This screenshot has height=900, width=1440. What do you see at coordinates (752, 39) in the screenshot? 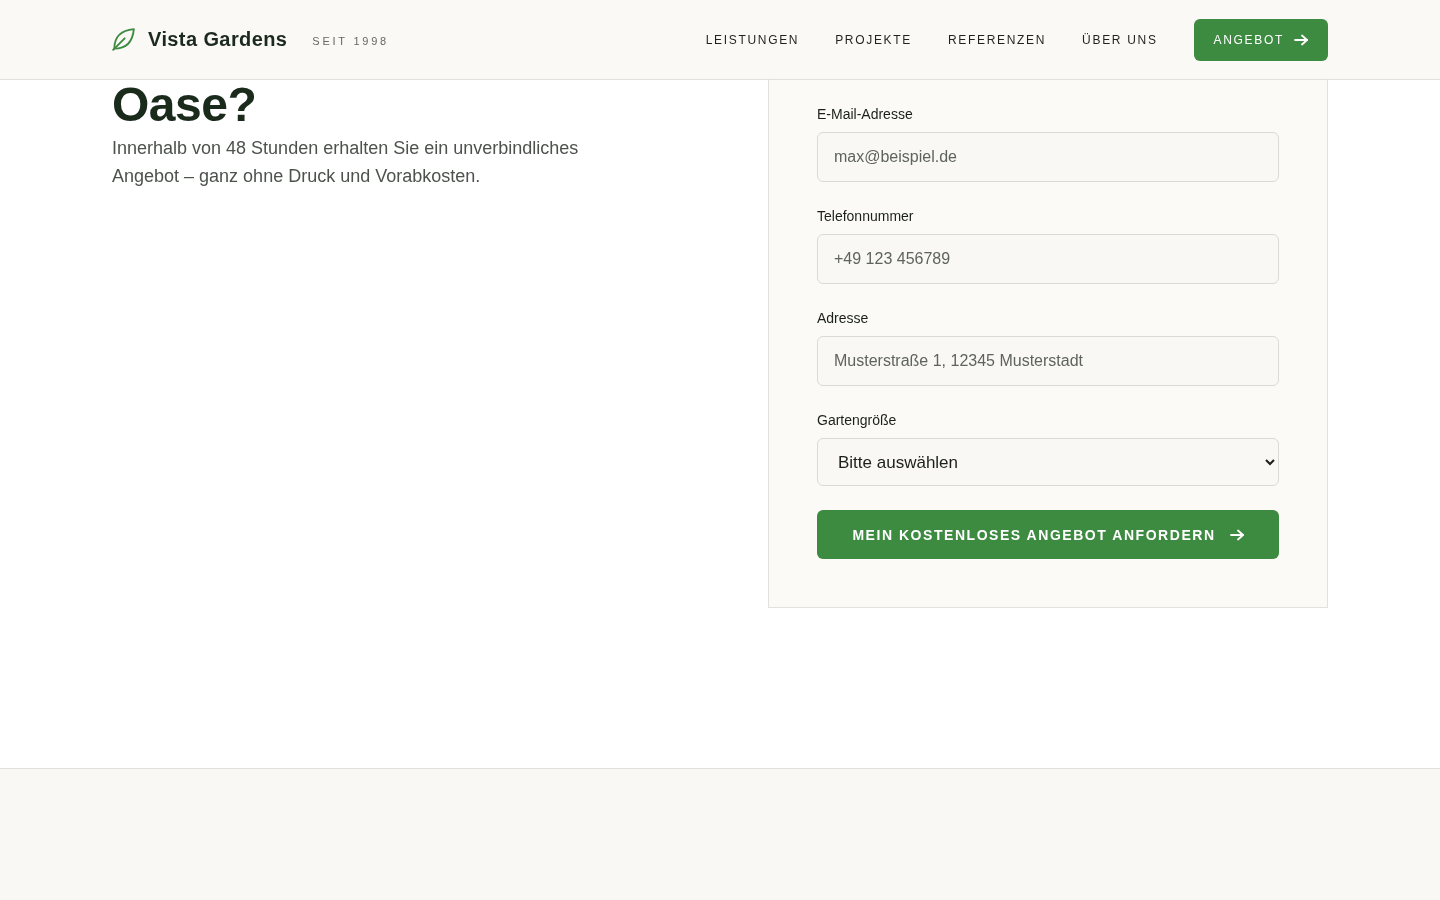
I see `nav-link: LEISTUNGEN` at bounding box center [752, 39].